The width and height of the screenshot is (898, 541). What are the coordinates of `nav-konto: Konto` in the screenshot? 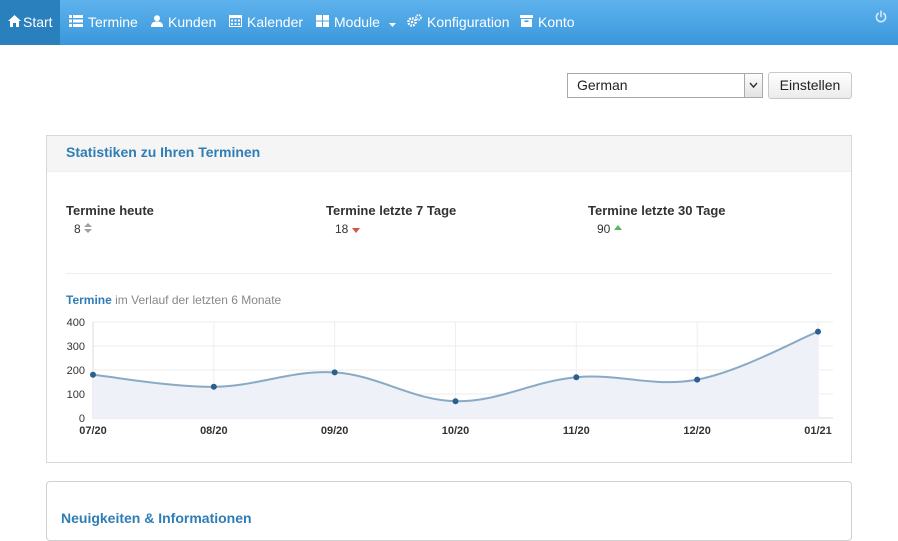 It's located at (547, 22).